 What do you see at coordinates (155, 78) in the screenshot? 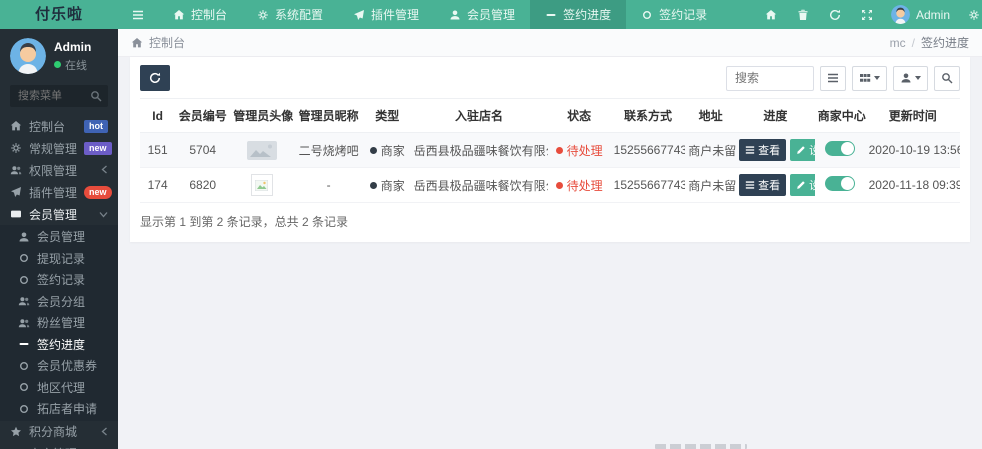
I see `refresh-button` at bounding box center [155, 78].